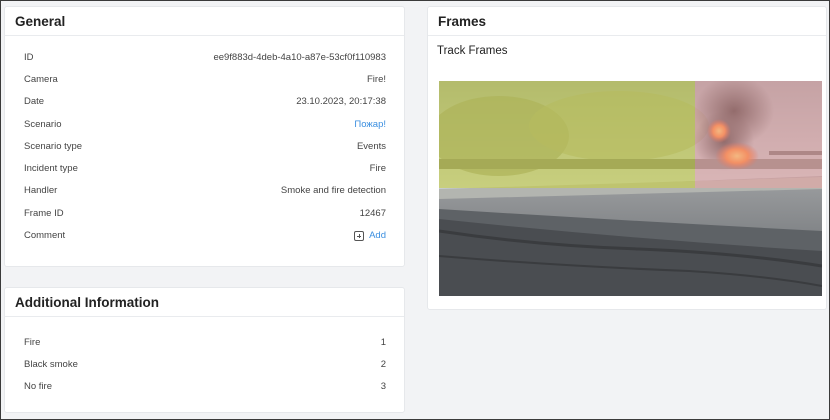 Image resolution: width=830 pixels, height=420 pixels. Describe the element at coordinates (32, 342) in the screenshot. I see `fire-label: Fire` at that location.